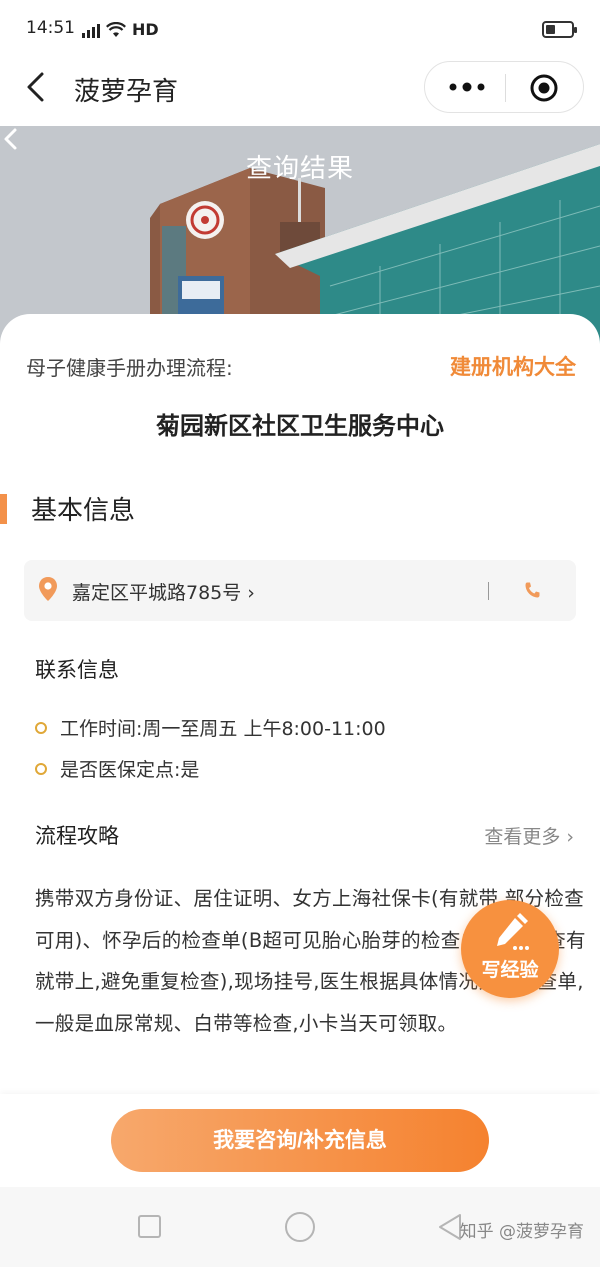  Describe the element at coordinates (91, 30) in the screenshot. I see `signal-icon` at that location.